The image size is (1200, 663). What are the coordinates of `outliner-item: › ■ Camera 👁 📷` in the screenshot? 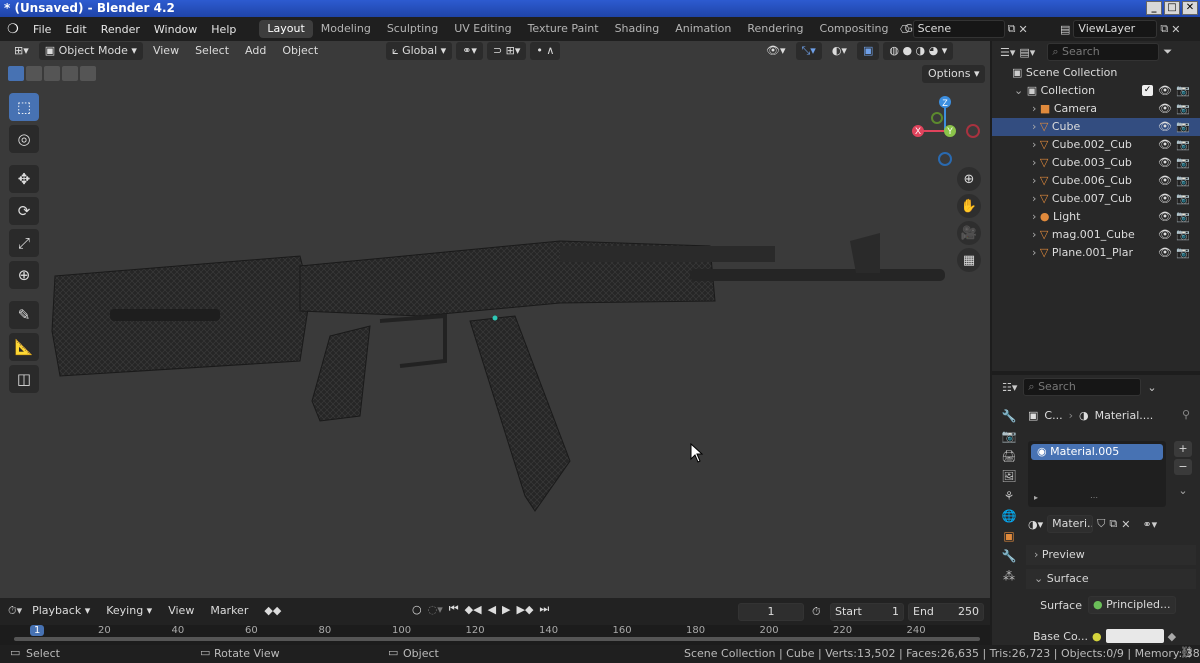 It's located at (1096, 109).